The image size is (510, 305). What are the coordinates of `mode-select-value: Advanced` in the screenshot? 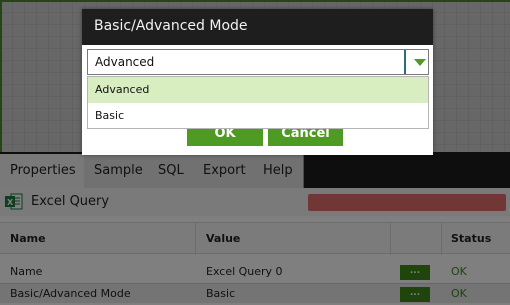 It's located at (125, 62).